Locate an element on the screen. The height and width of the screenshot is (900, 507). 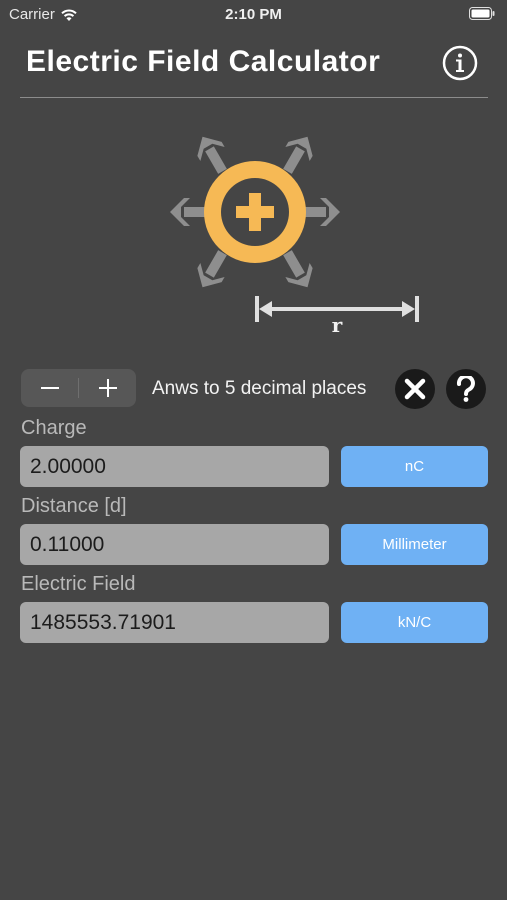
decimal-stepper is located at coordinates (78, 388).